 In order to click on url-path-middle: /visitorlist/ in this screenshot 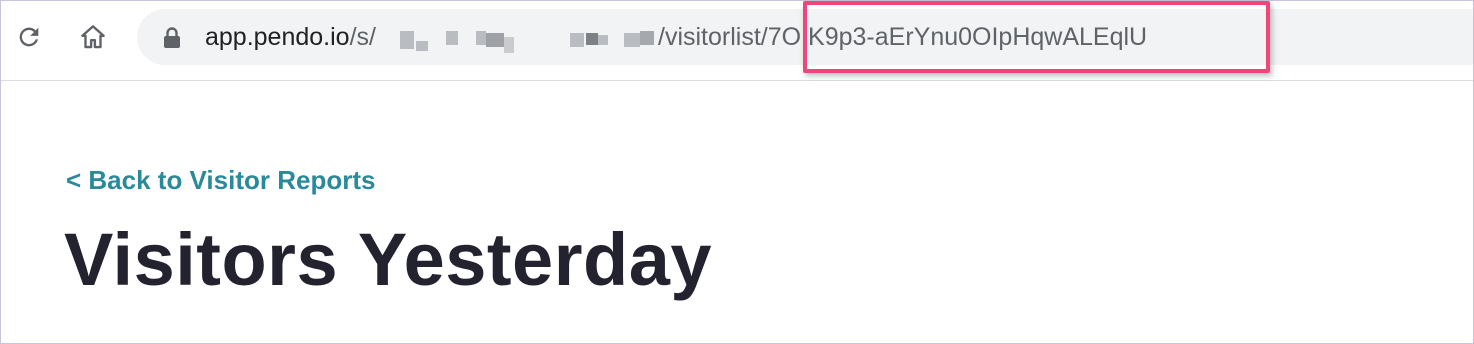, I will do `click(713, 37)`.